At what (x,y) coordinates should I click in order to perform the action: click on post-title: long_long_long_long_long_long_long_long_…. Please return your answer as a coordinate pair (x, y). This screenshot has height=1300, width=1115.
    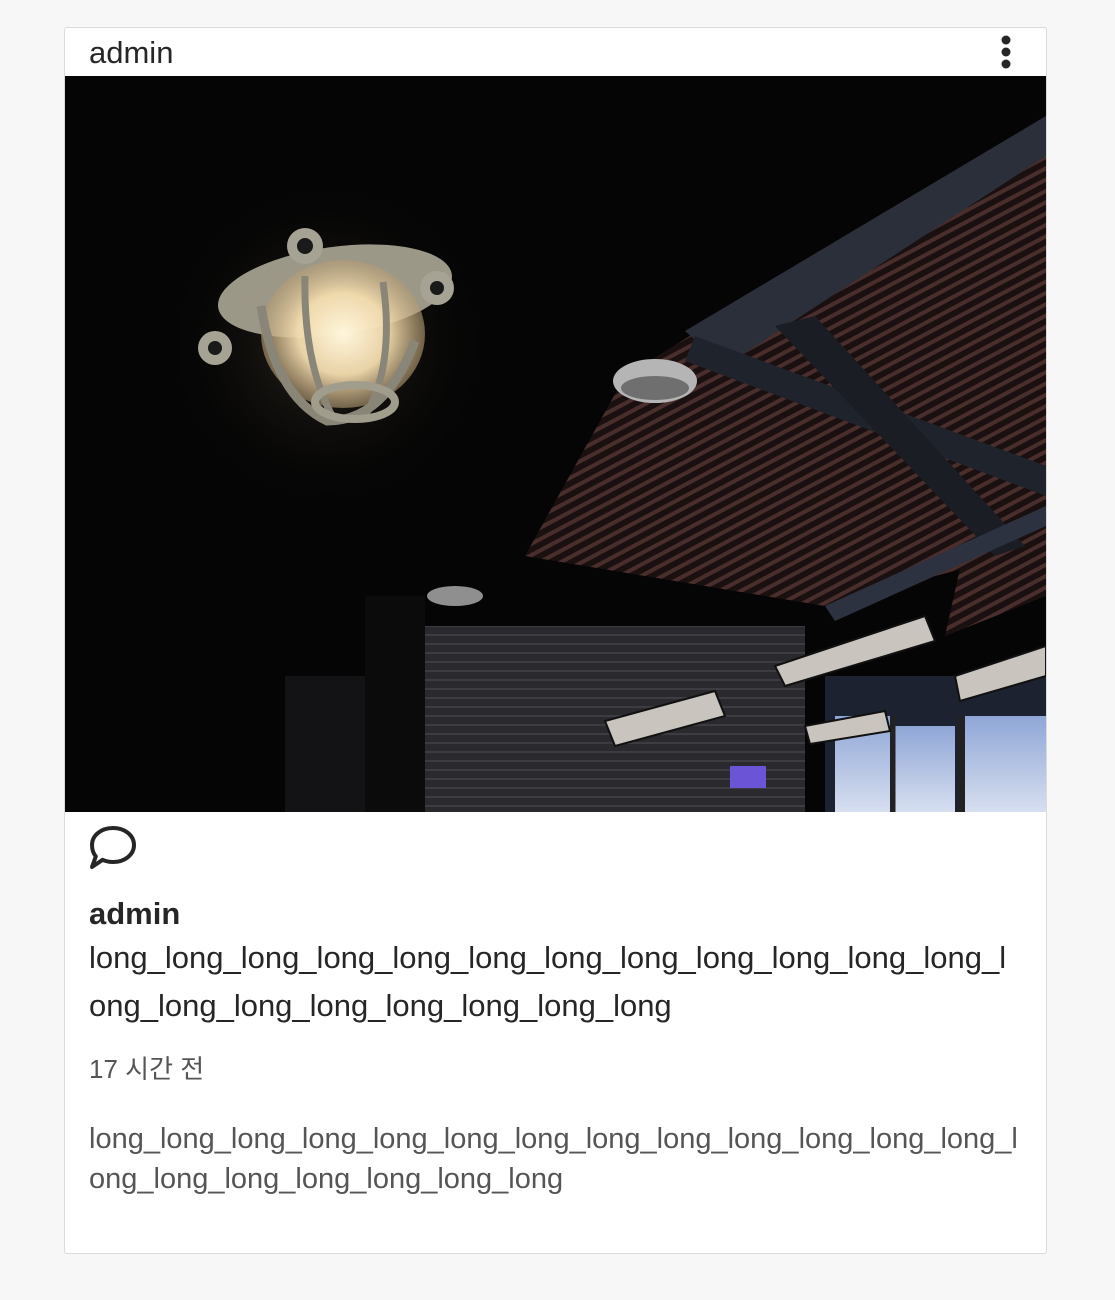
    Looking at the image, I should click on (548, 982).